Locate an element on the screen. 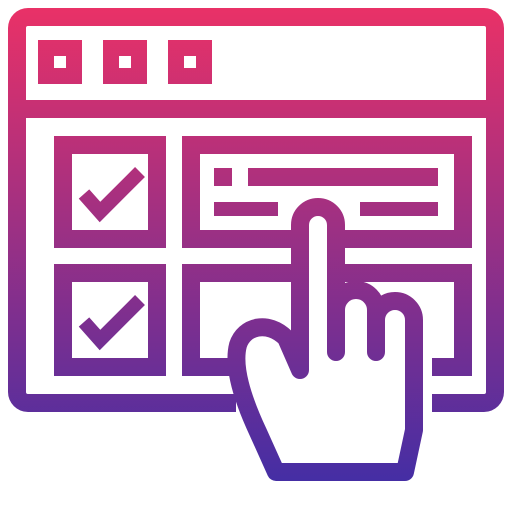 The width and height of the screenshot is (512, 512). text-bullet-icon is located at coordinates (223, 177).